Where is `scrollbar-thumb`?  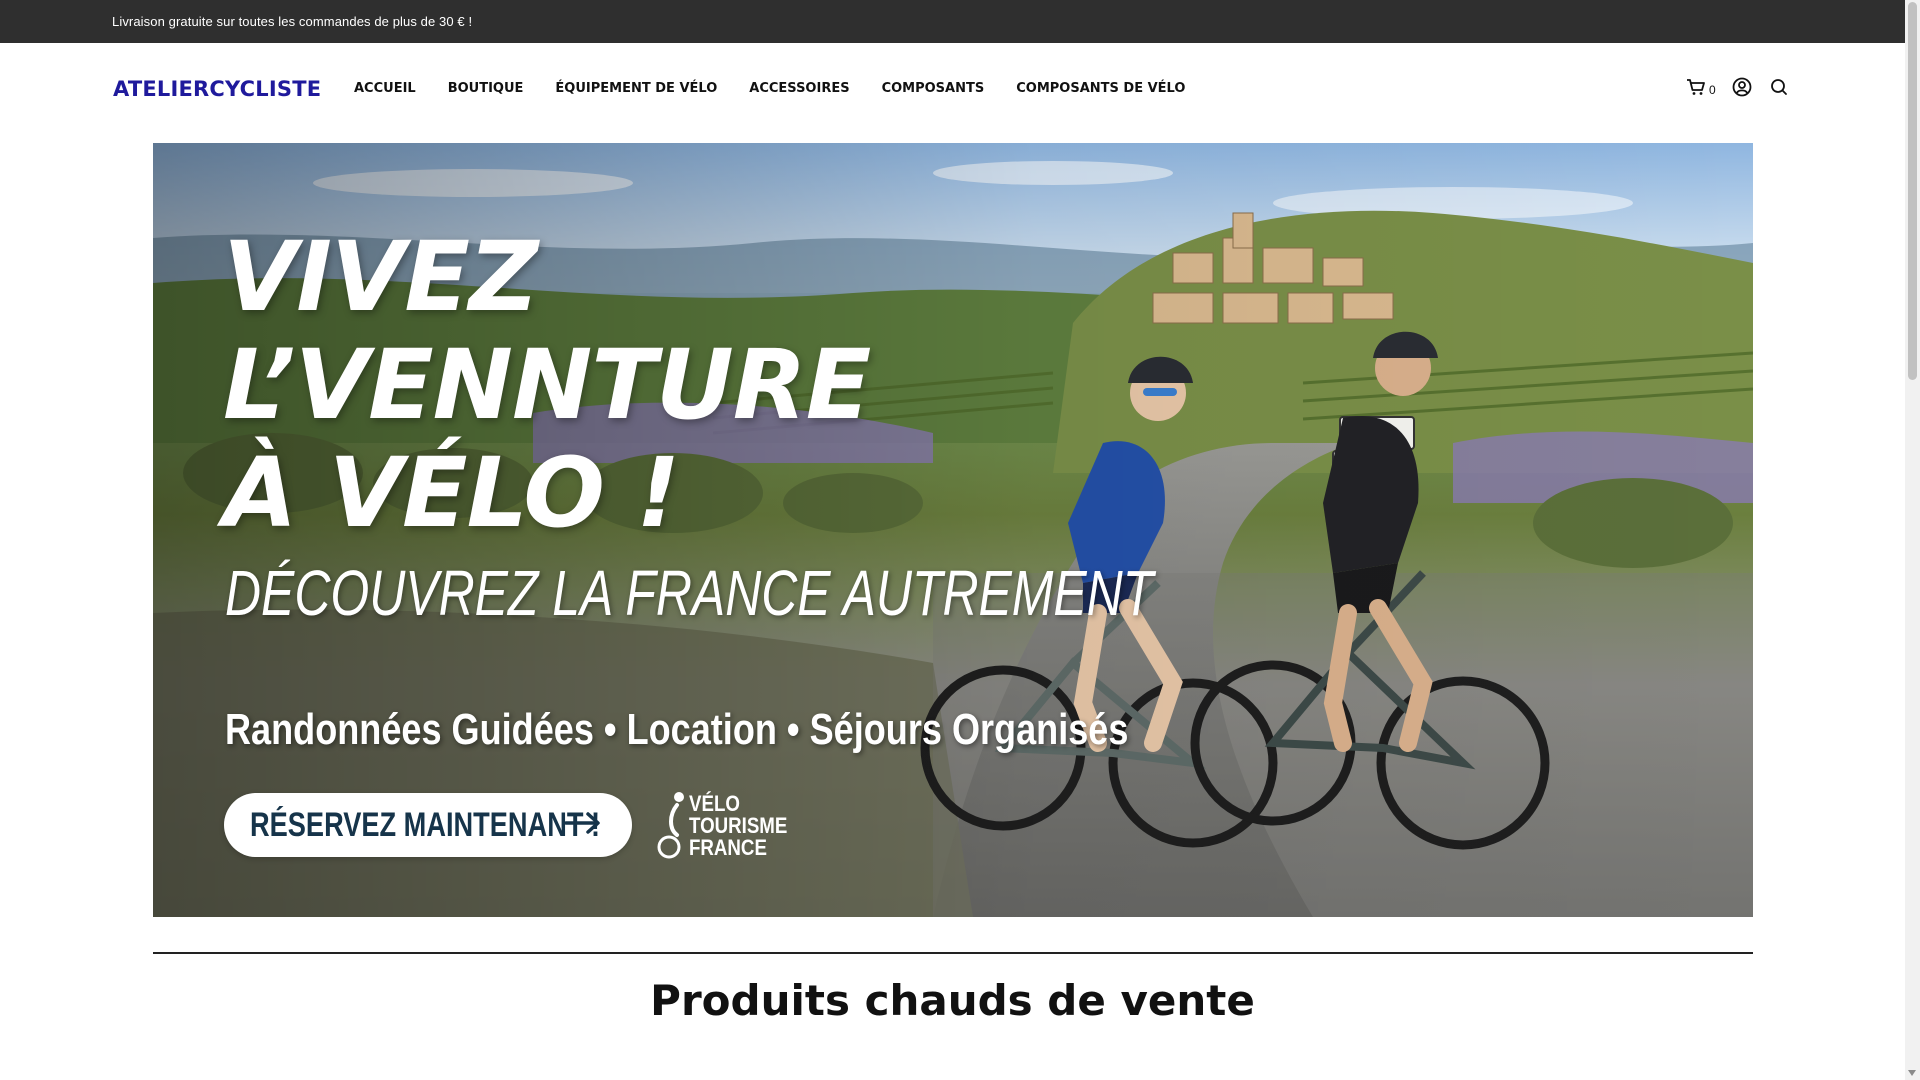 scrollbar-thumb is located at coordinates (1912, 191).